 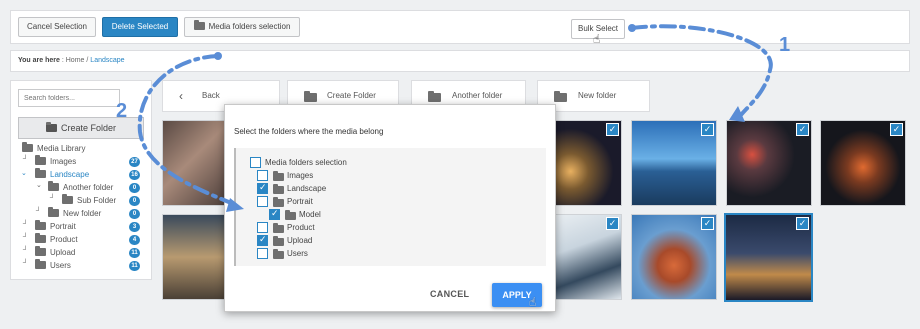 What do you see at coordinates (122, 111) in the screenshot?
I see `step-number-2: 2` at bounding box center [122, 111].